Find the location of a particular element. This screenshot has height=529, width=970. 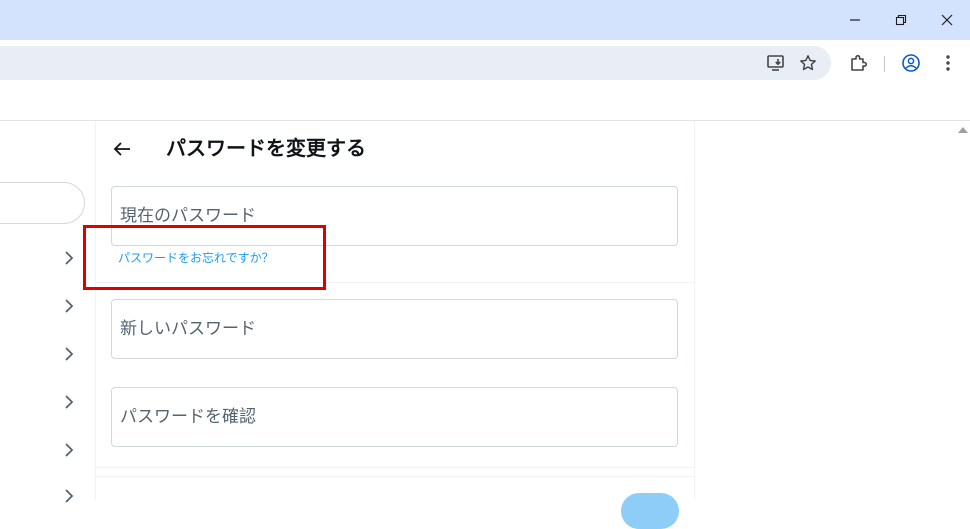

scrollbar-up-arrow is located at coordinates (963, 129).